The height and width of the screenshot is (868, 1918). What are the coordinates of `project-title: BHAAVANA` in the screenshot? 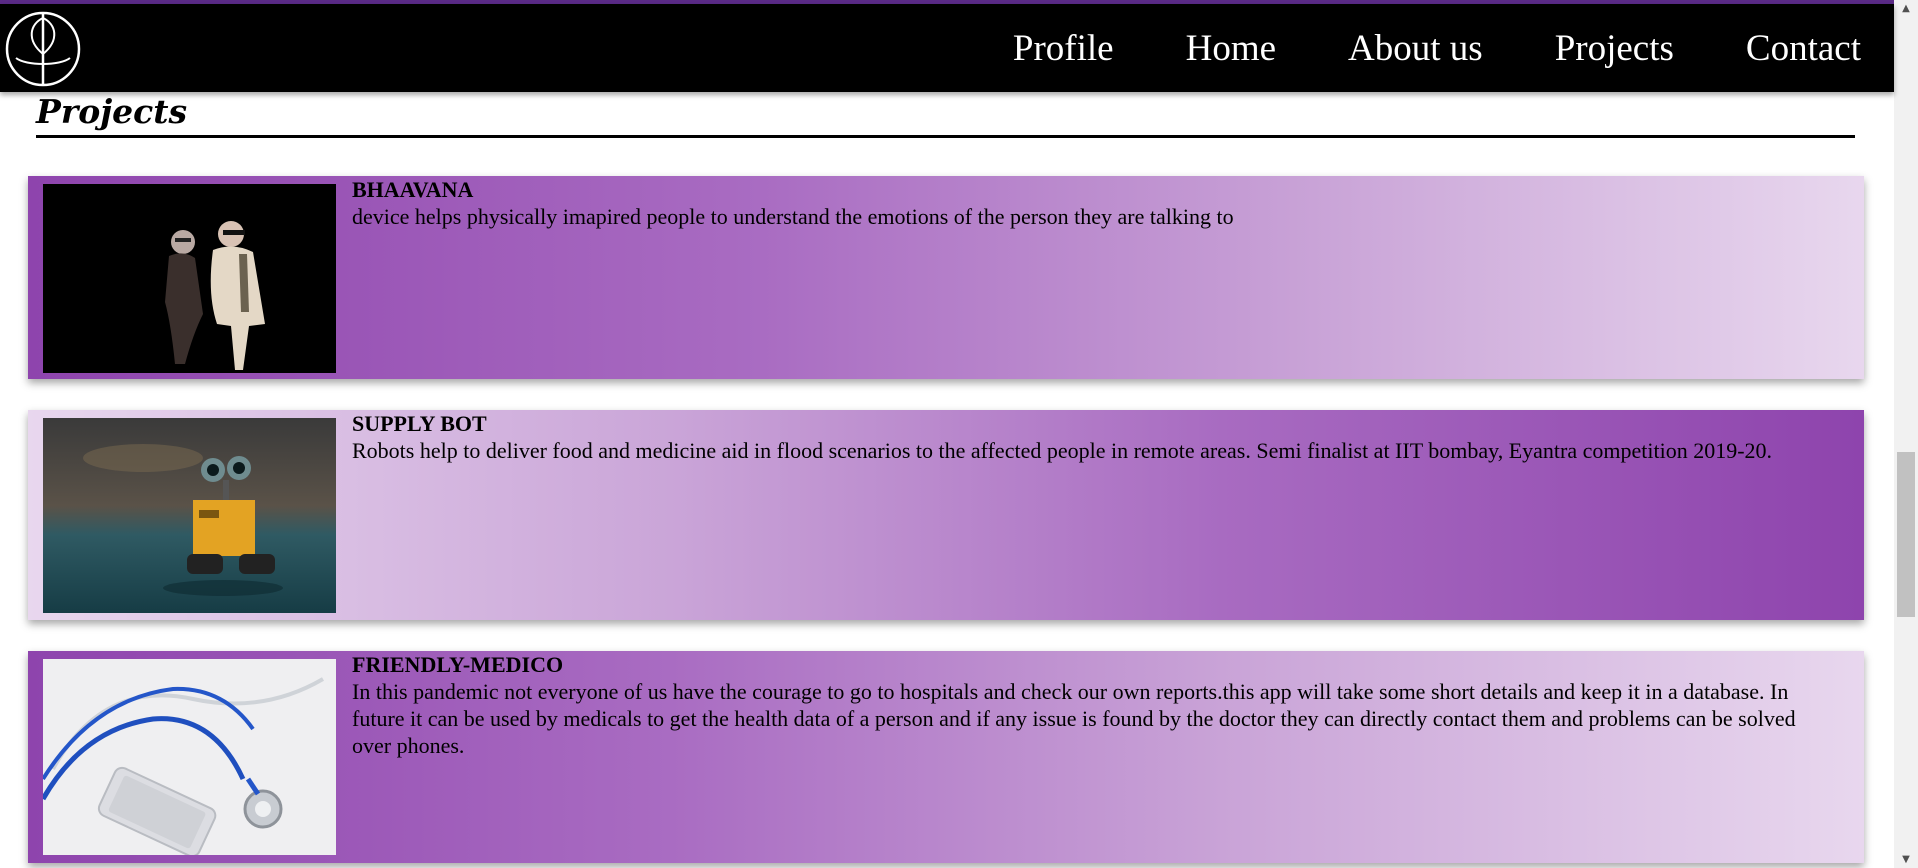 It's located at (413, 189).